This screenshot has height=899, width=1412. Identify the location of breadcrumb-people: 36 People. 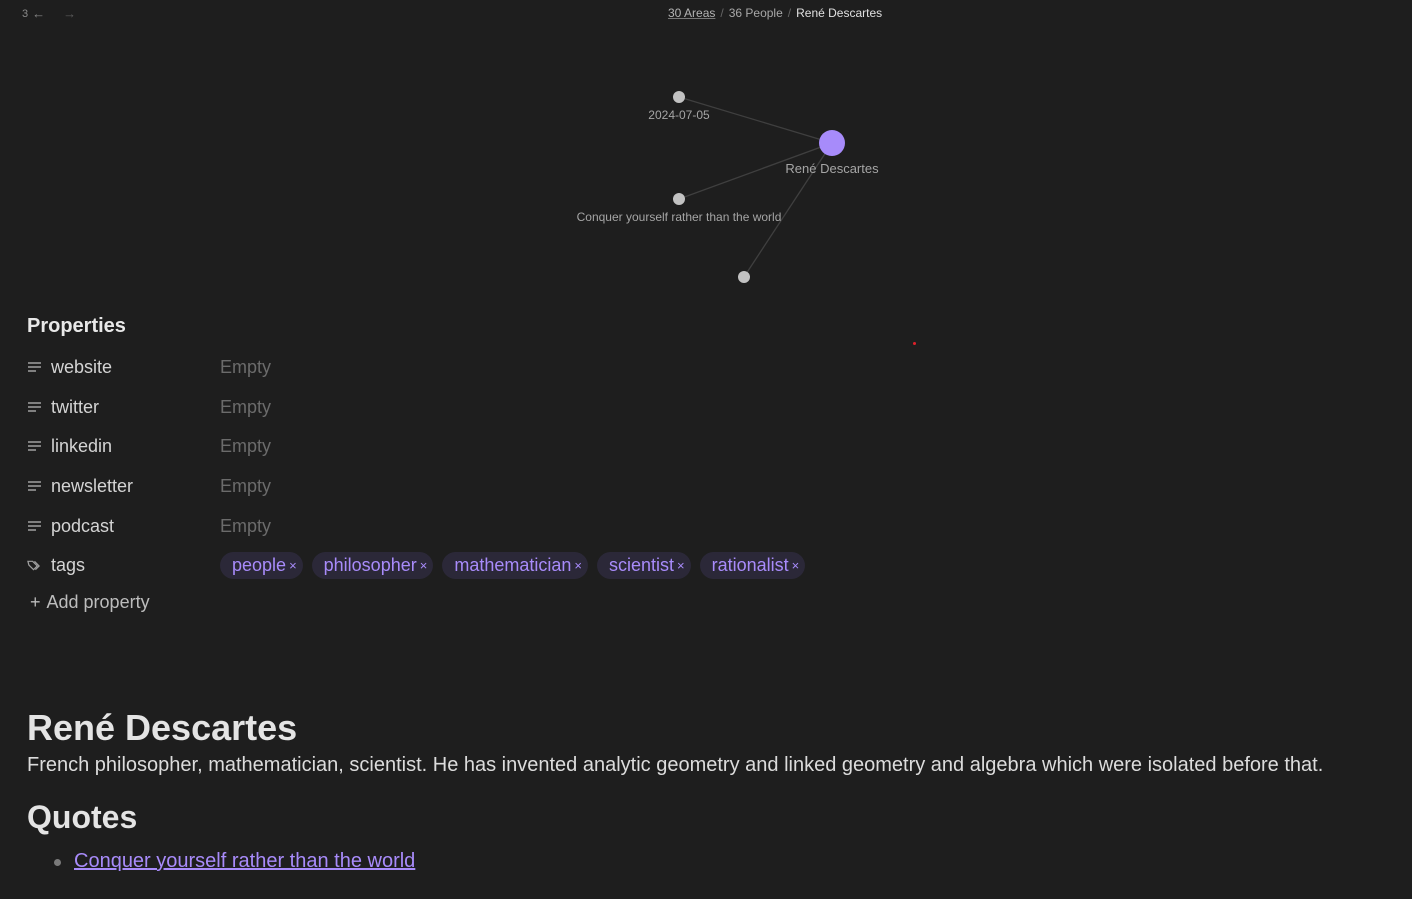
(756, 13).